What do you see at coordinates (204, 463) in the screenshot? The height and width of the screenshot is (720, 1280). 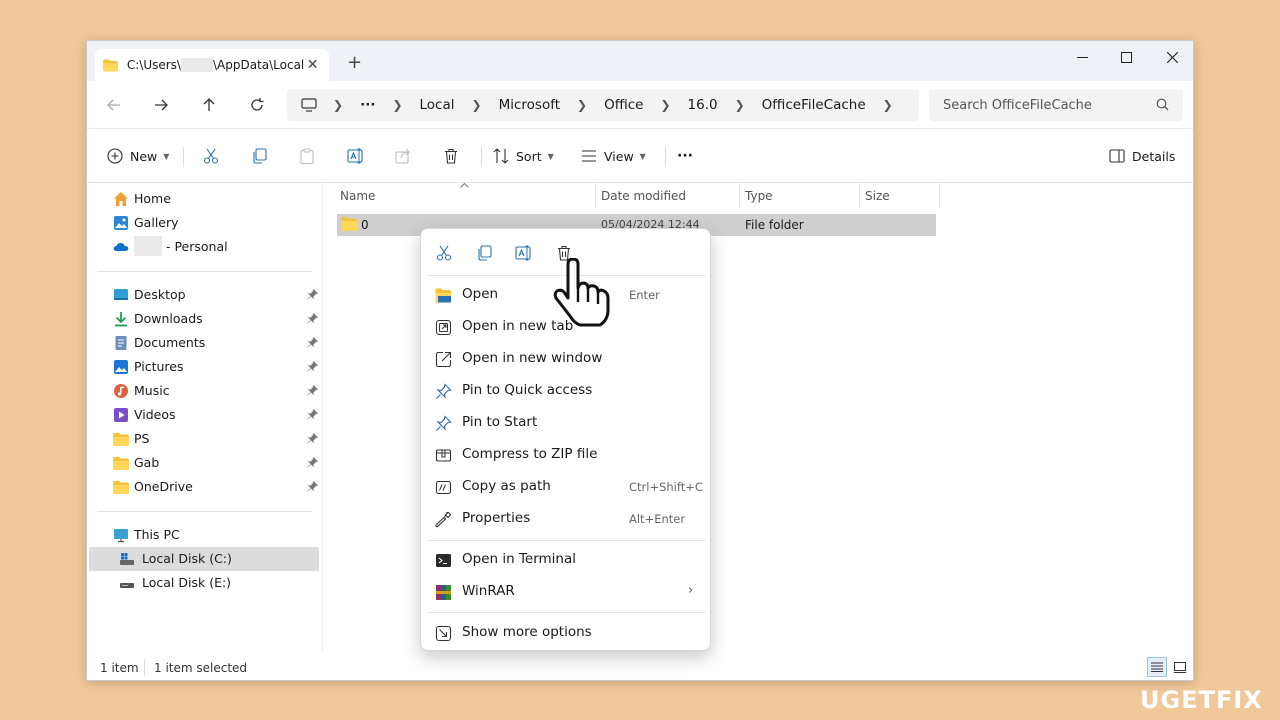 I see `sidebar-item-gab: Gab` at bounding box center [204, 463].